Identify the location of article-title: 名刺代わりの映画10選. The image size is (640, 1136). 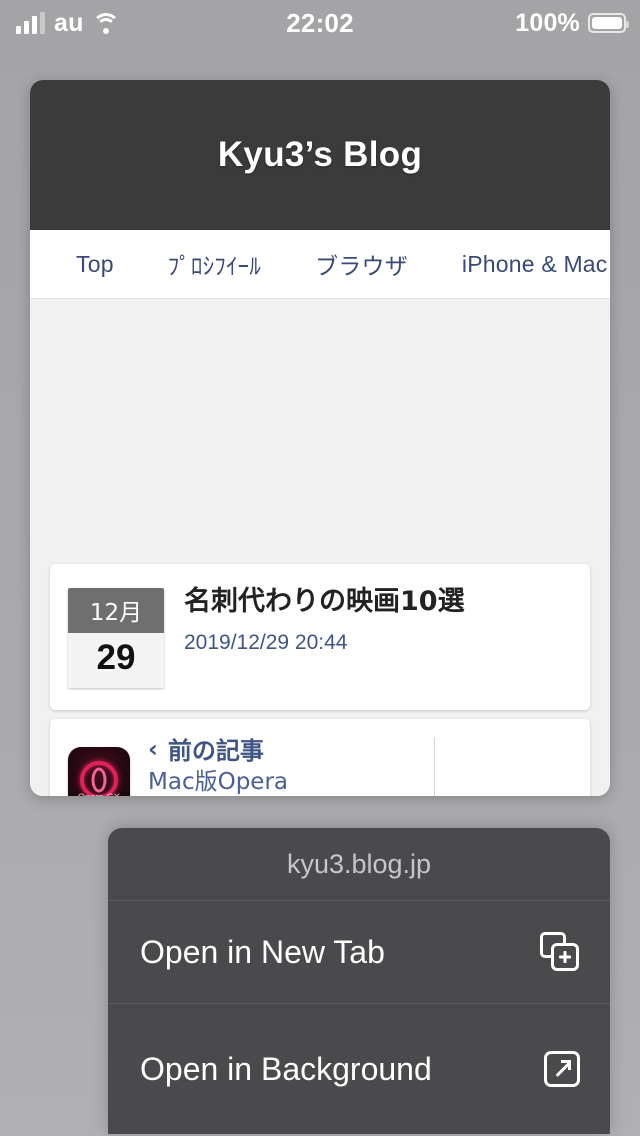
(378, 601).